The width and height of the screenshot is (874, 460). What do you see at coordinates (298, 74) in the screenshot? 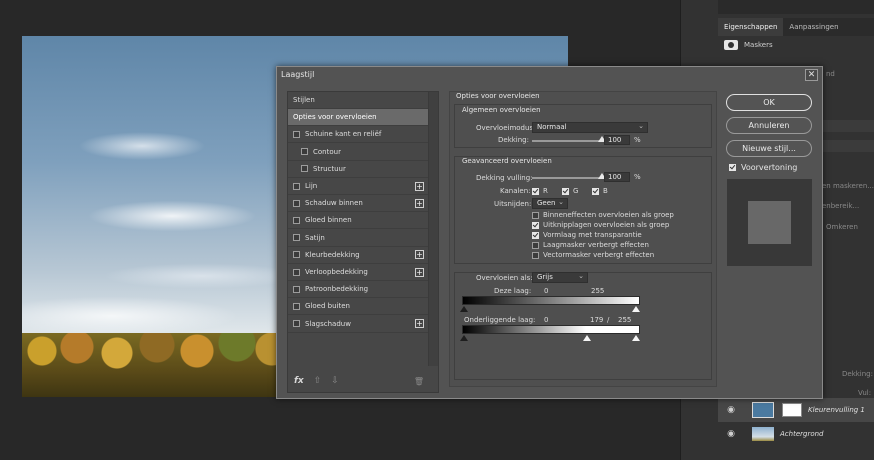
I see `dialog-title: Laagstijl` at bounding box center [298, 74].